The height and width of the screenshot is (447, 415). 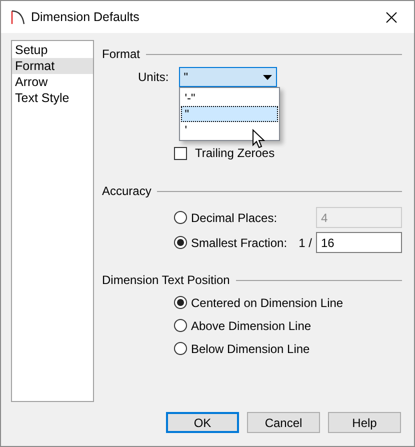 I want to click on radio-label: Decimal Places:, so click(x=234, y=218).